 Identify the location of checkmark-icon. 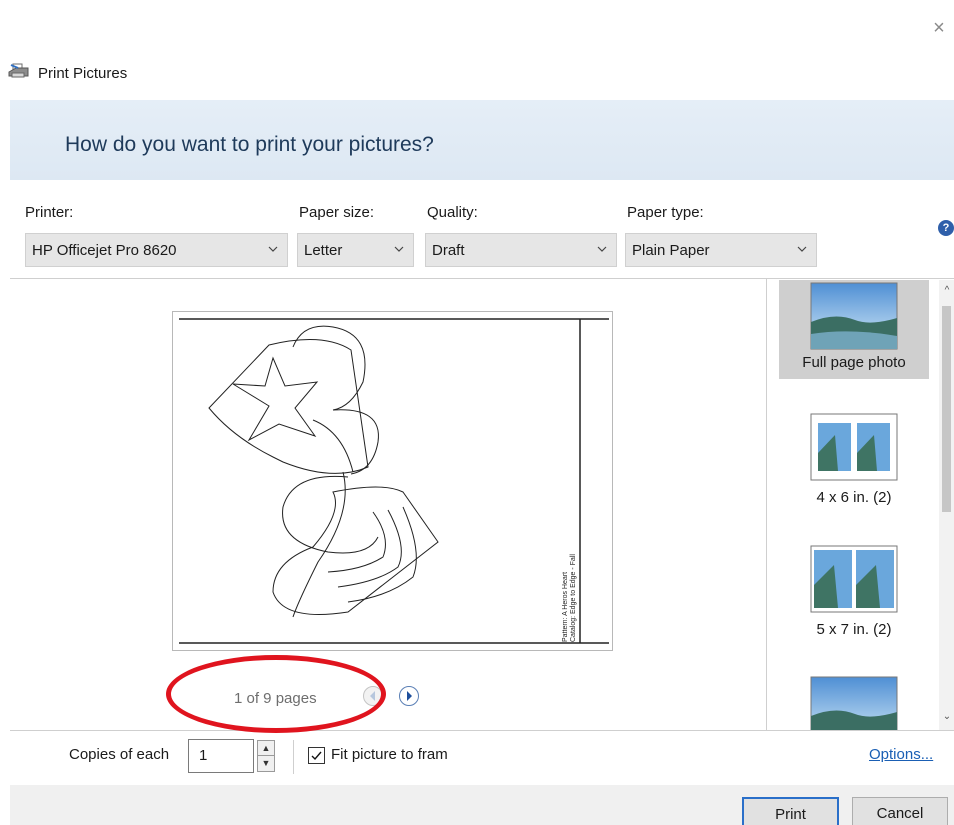
(316, 756).